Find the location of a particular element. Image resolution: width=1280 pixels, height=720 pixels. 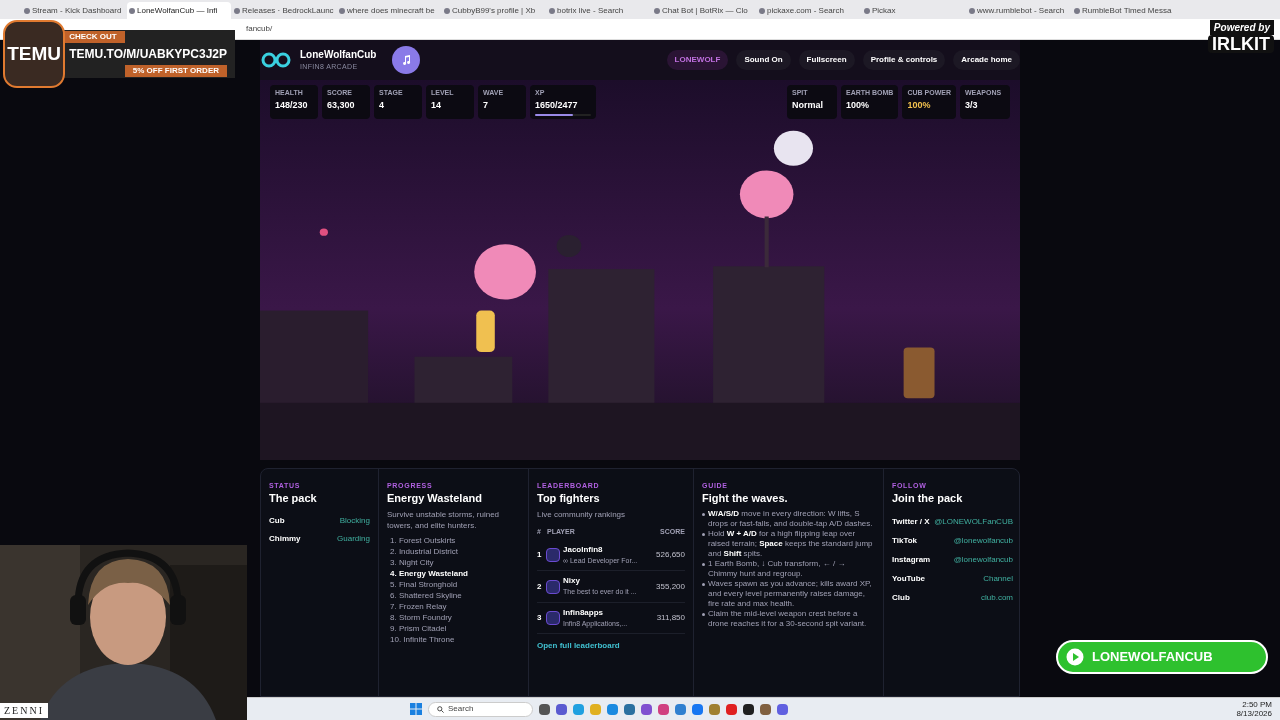

member-name: Cub is located at coordinates (277, 521).